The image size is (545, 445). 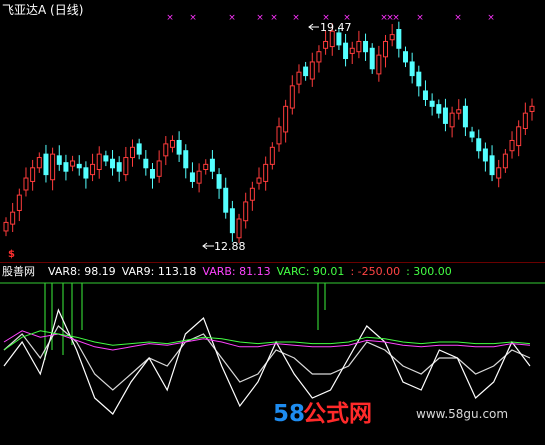 What do you see at coordinates (462, 414) in the screenshot?
I see `watermark-url: www.58gu.com` at bounding box center [462, 414].